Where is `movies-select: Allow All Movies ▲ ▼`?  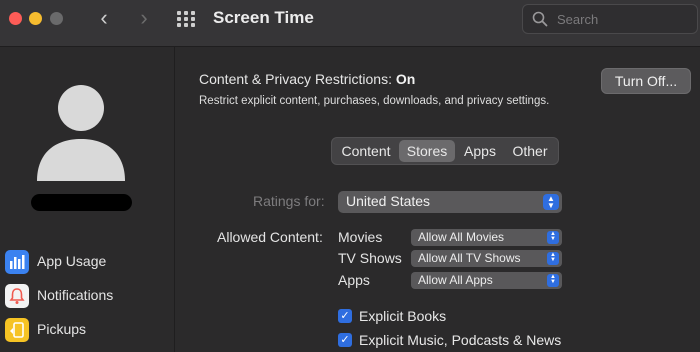
movies-select: Allow All Movies ▲ ▼ is located at coordinates (486, 237).